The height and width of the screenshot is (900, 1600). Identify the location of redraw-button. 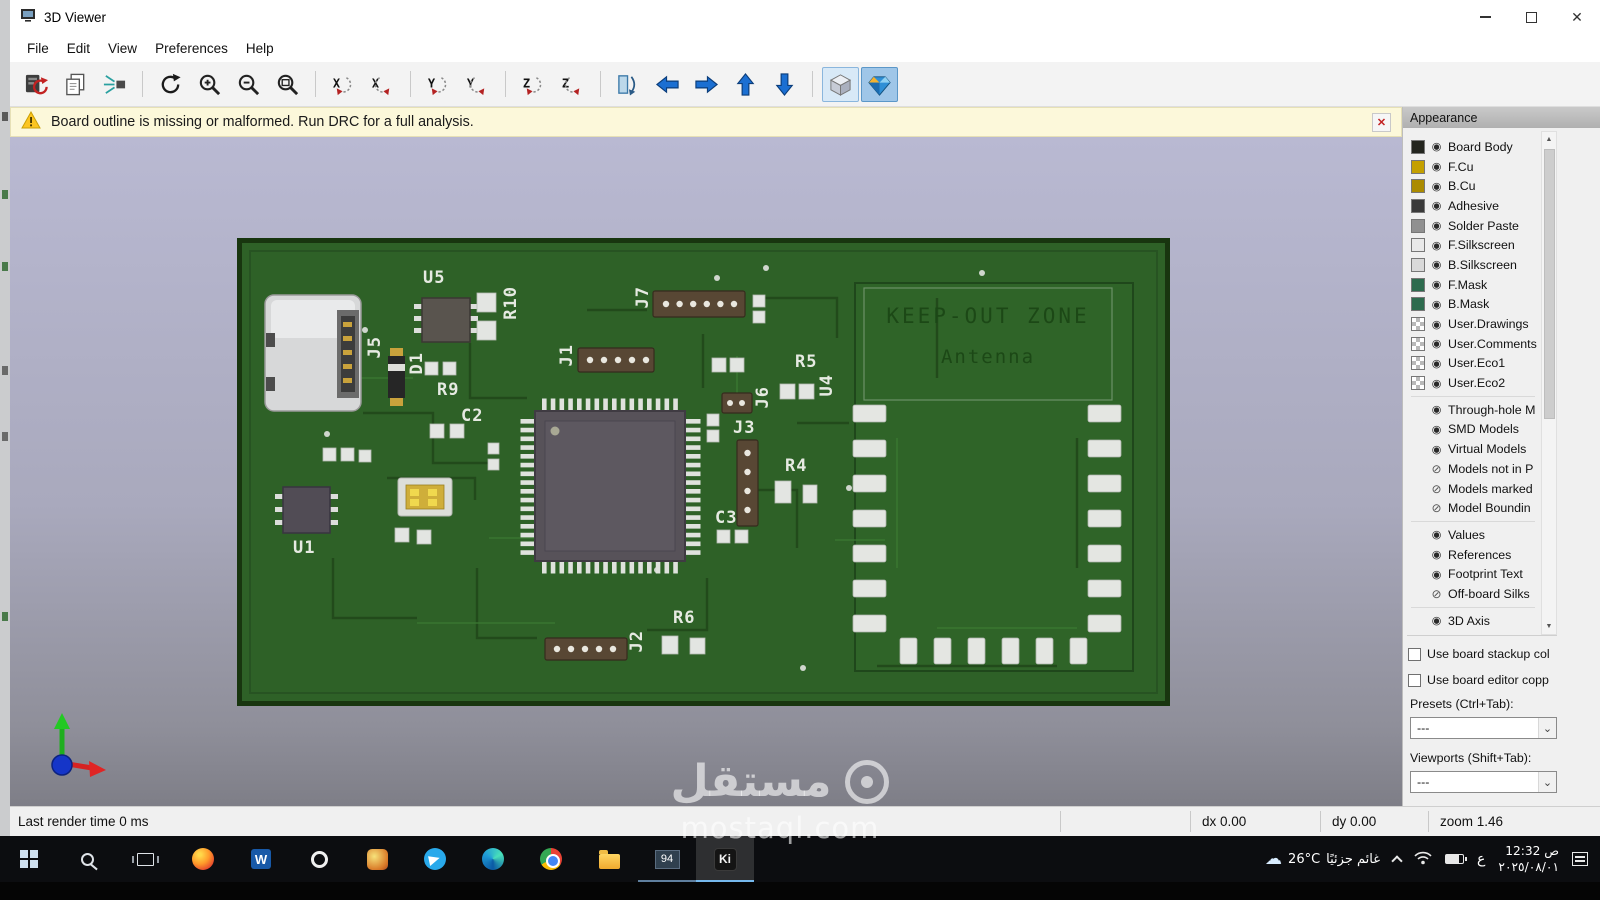
(170, 84).